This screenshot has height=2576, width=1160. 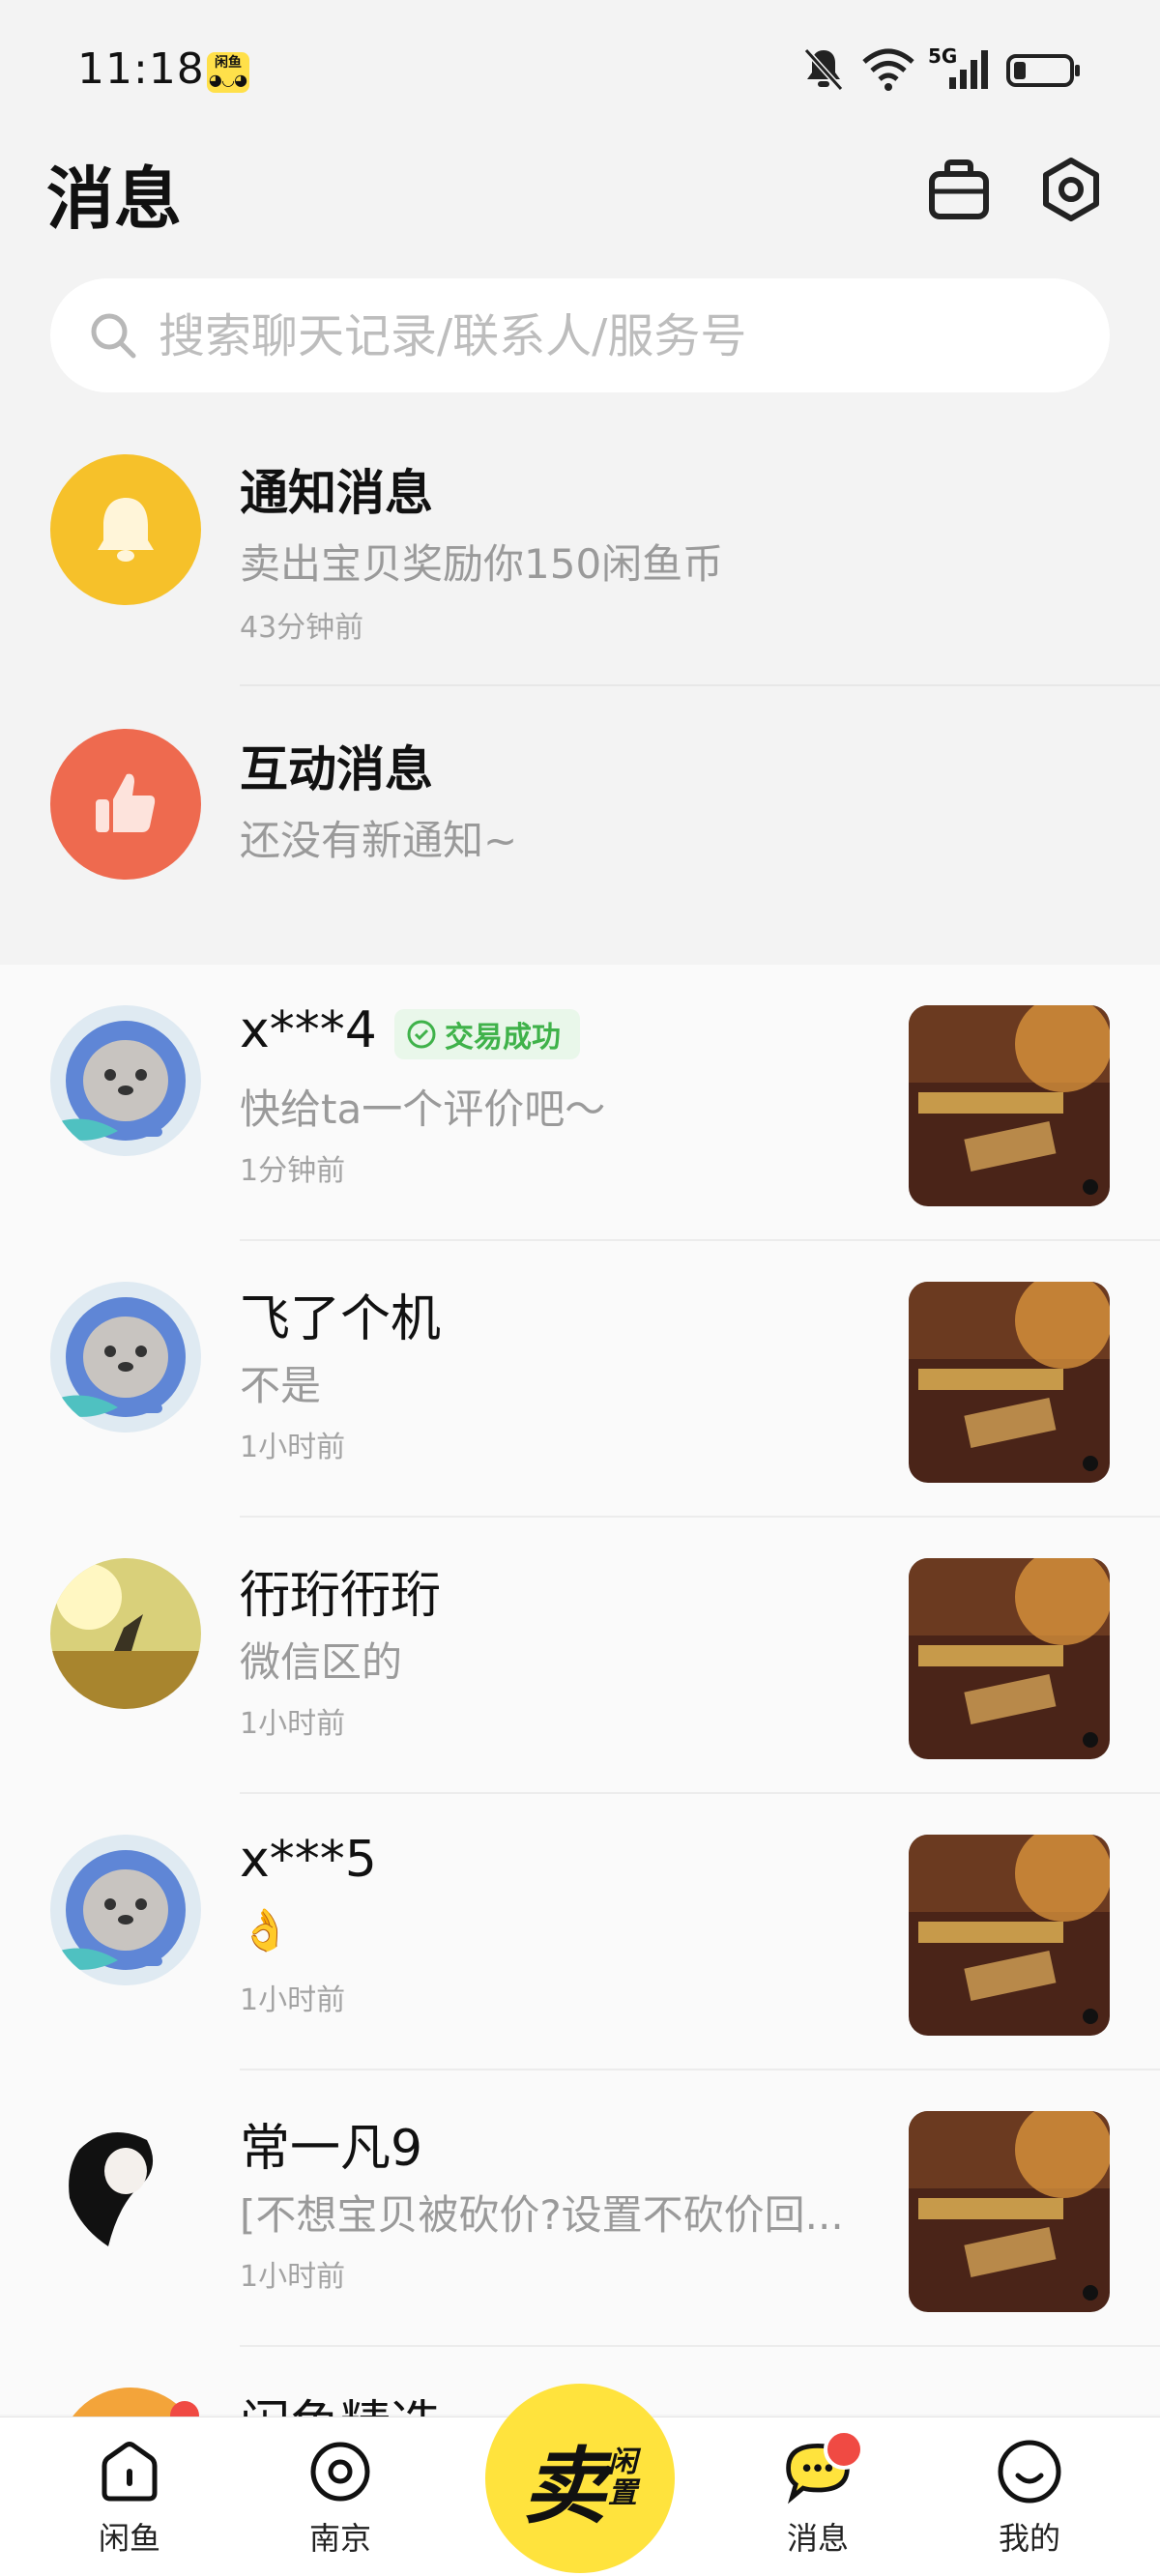 What do you see at coordinates (341, 1596) in the screenshot?
I see `contact-name: 衎珩衎珩` at bounding box center [341, 1596].